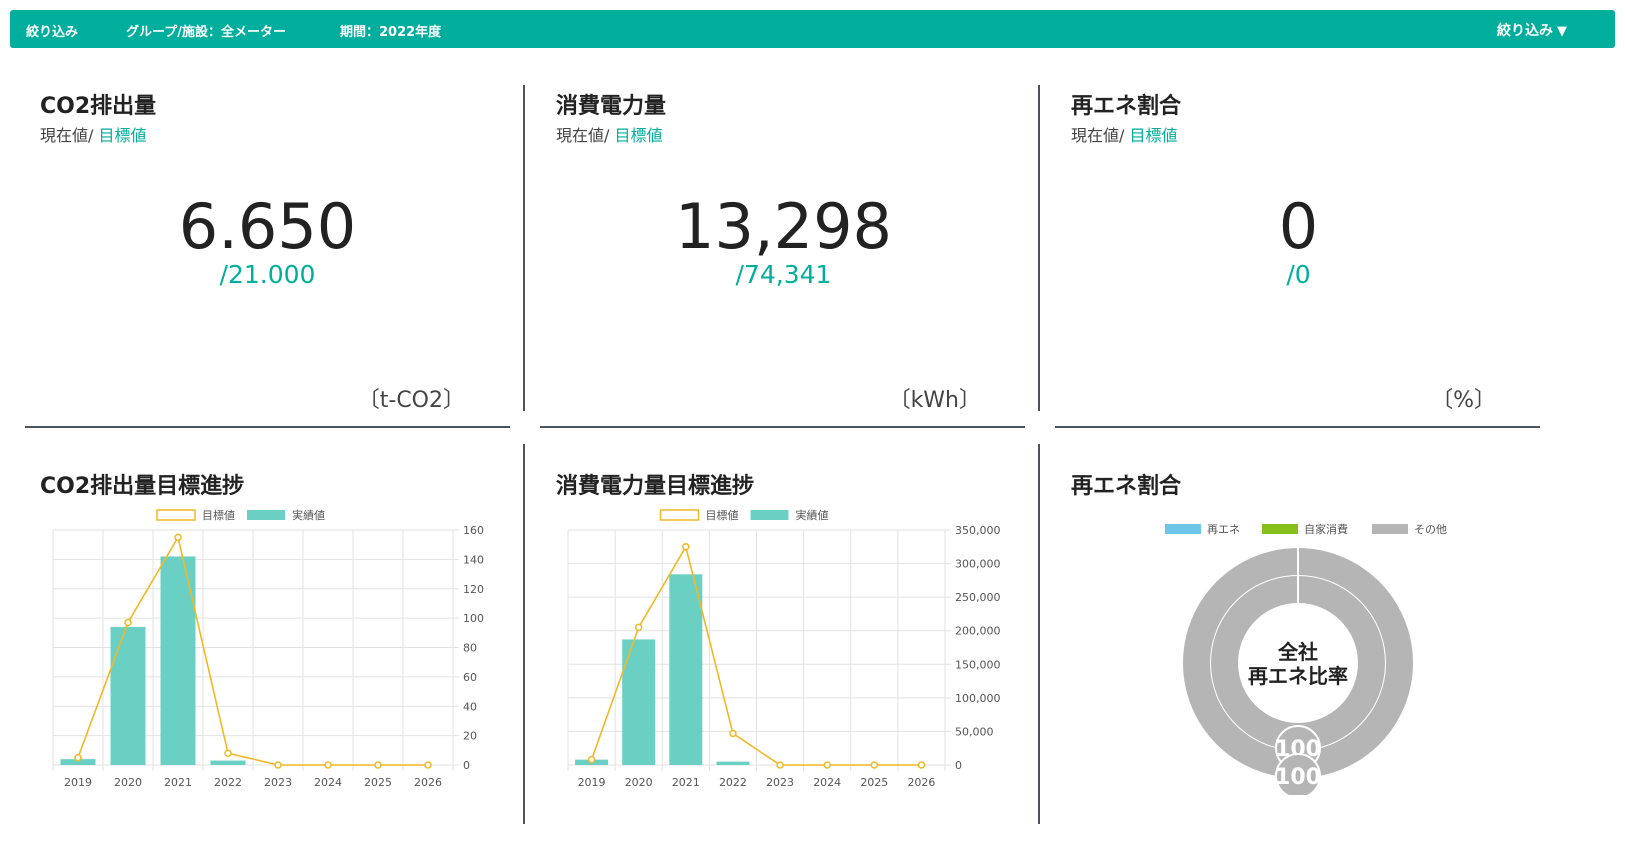  Describe the element at coordinates (466, 765) in the screenshot. I see `y-tick-label: 0` at that location.